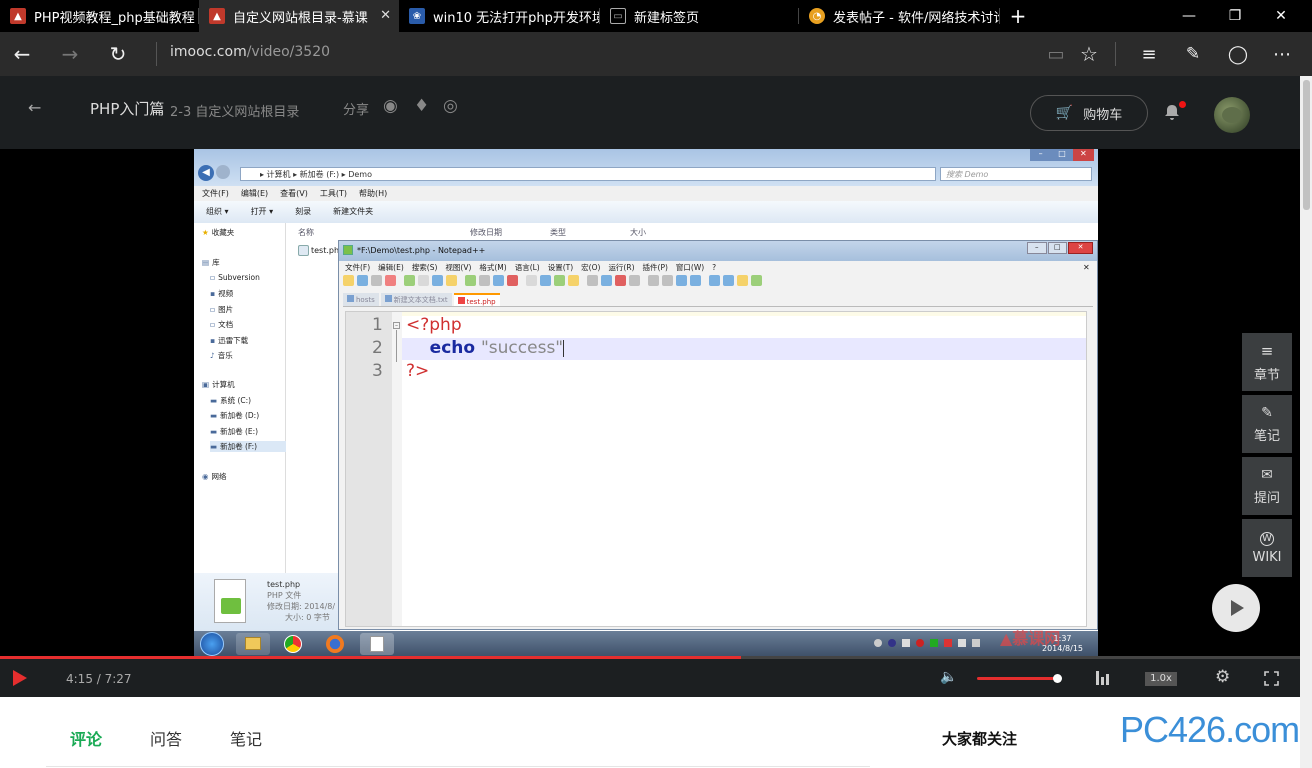 The height and width of the screenshot is (768, 1312). I want to click on nav-item-icon: ▣, so click(206, 384).